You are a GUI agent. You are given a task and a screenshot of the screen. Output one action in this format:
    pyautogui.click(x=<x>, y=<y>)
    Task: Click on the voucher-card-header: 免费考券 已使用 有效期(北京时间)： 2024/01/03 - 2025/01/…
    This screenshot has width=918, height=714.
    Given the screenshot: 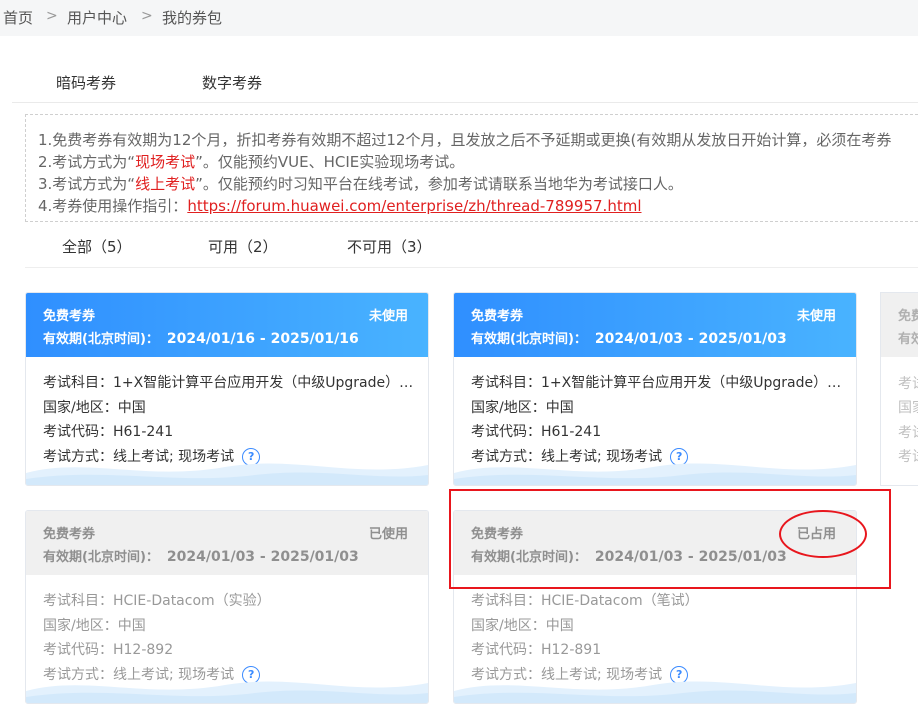 What is the action you would take?
    pyautogui.click(x=227, y=543)
    